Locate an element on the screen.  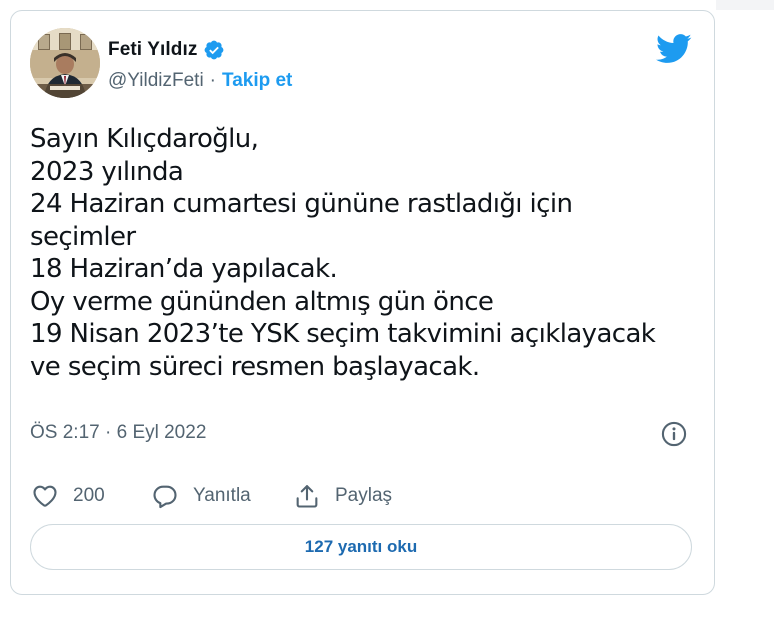
author-name-row: Feti Yıldız is located at coordinates (166, 50).